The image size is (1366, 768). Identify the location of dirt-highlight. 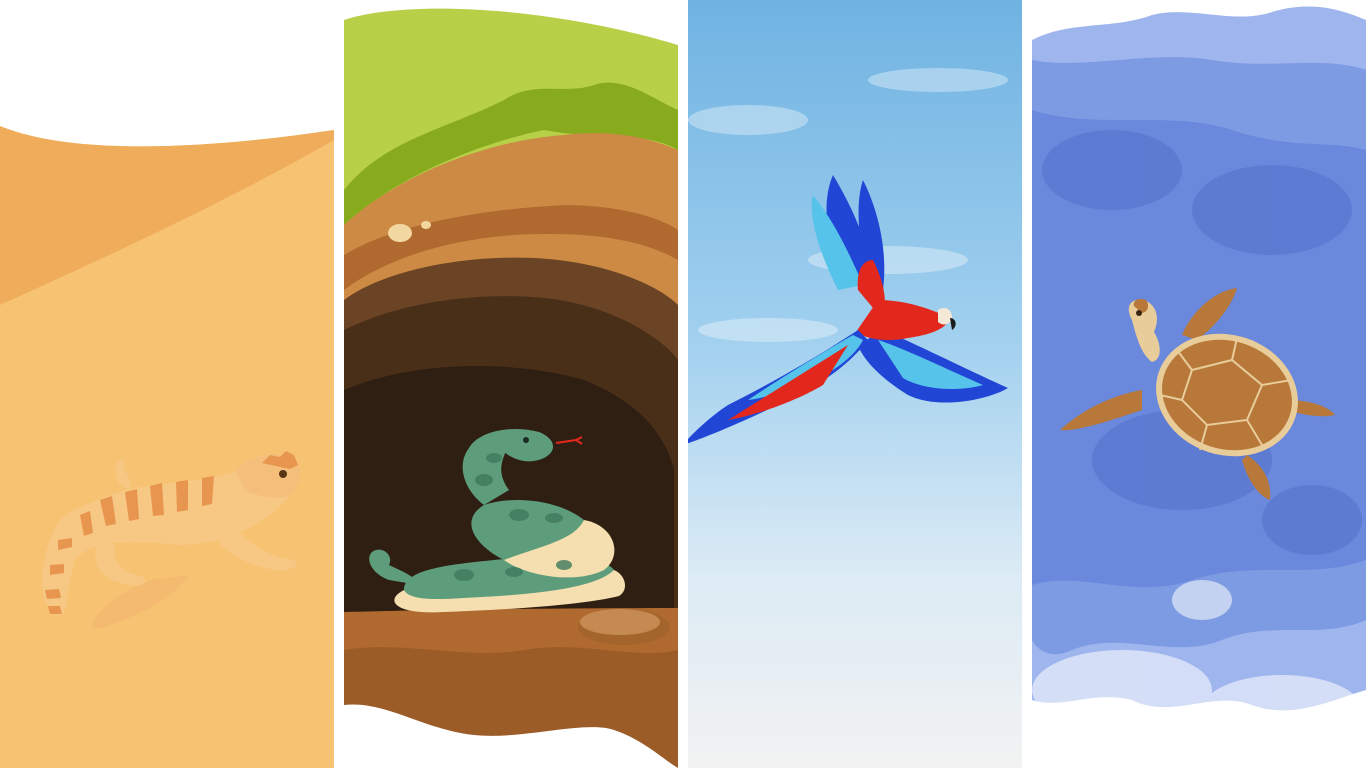
(400, 233).